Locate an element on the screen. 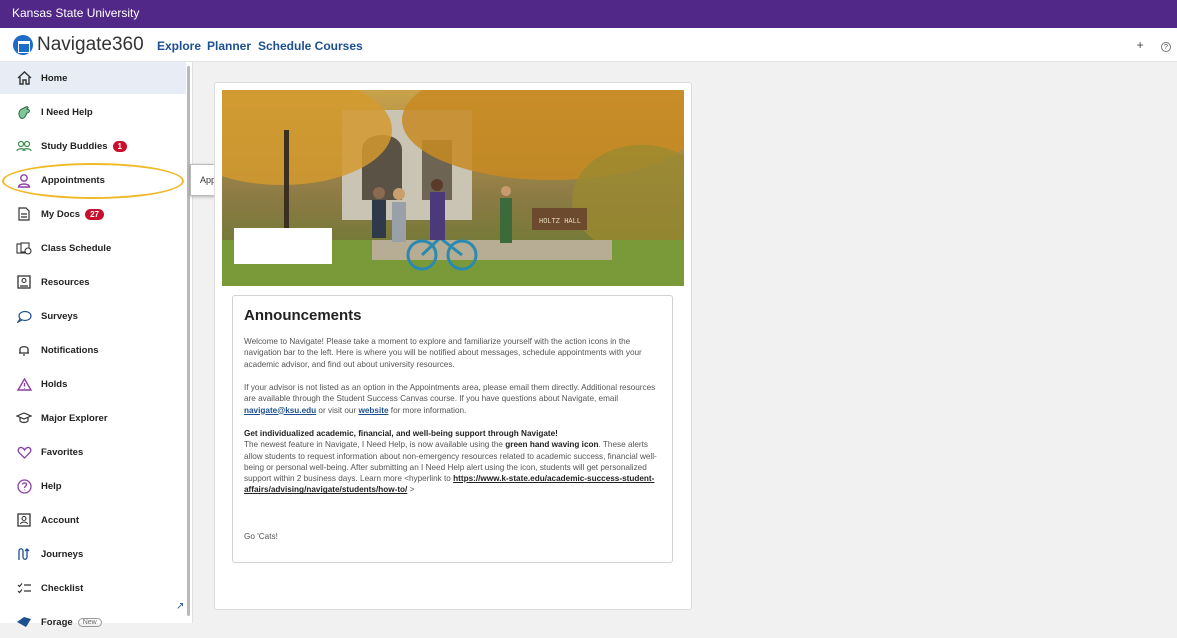 This screenshot has height=638, width=1177. sidebar-scrollbar is located at coordinates (188, 341).